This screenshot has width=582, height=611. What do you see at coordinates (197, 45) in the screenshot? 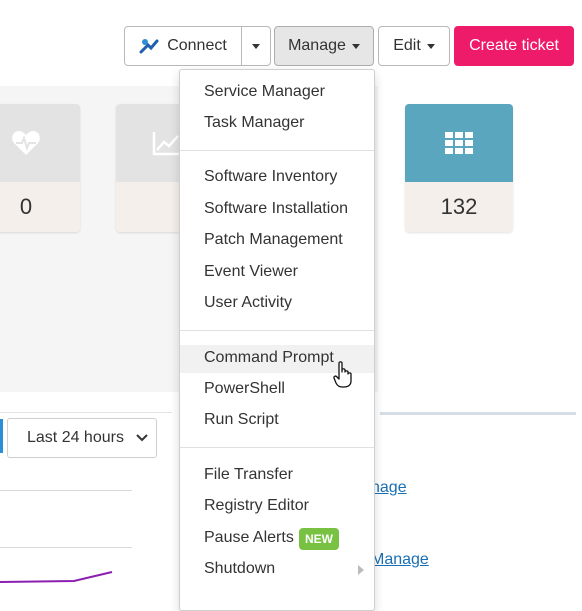
I see `connect-label: Connect` at bounding box center [197, 45].